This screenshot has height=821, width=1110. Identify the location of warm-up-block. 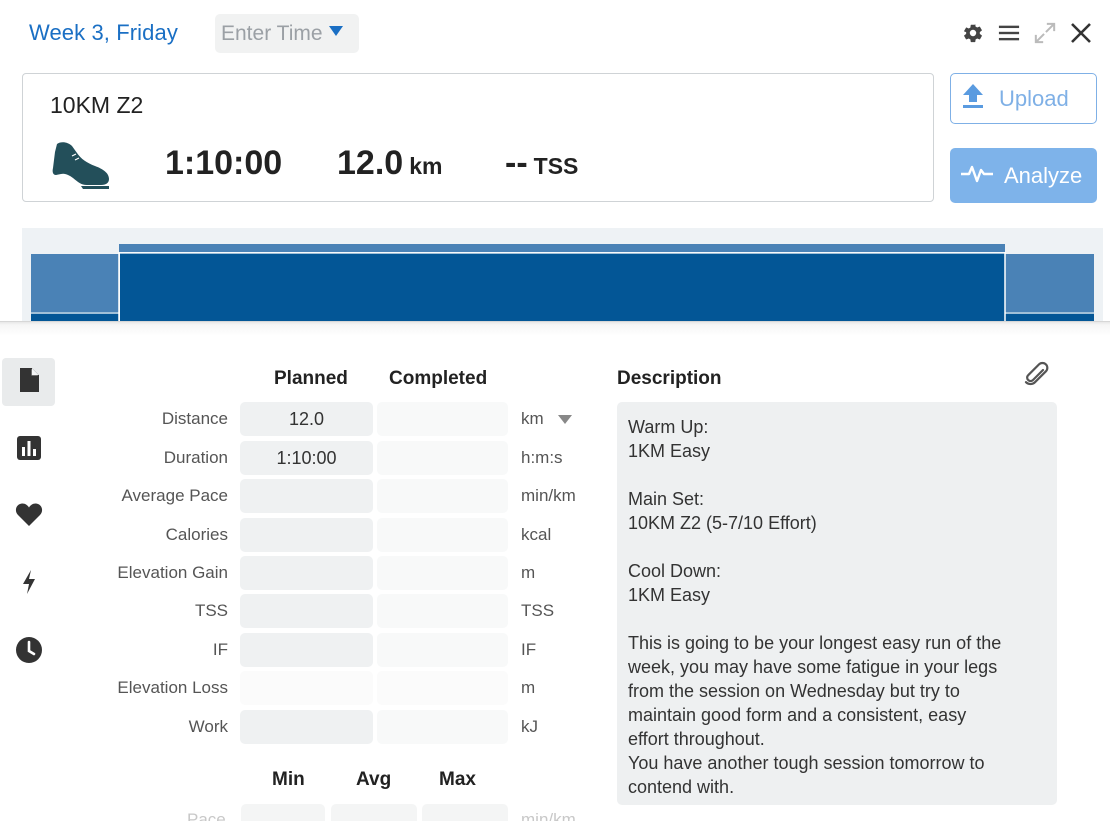
(75, 287).